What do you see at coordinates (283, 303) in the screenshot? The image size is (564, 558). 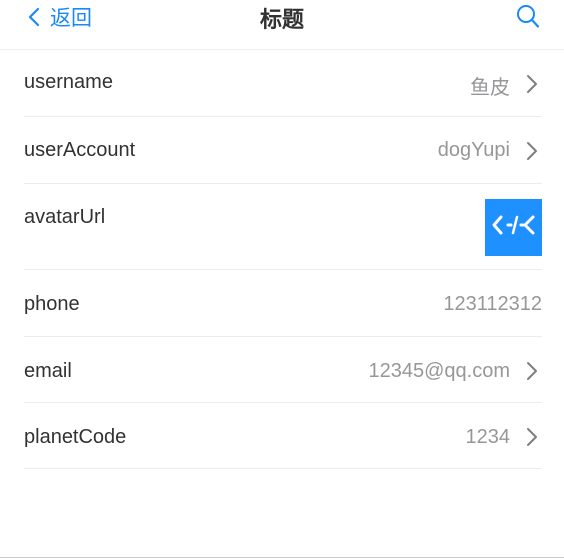 I see `cell-phone: phone 123112312` at bounding box center [283, 303].